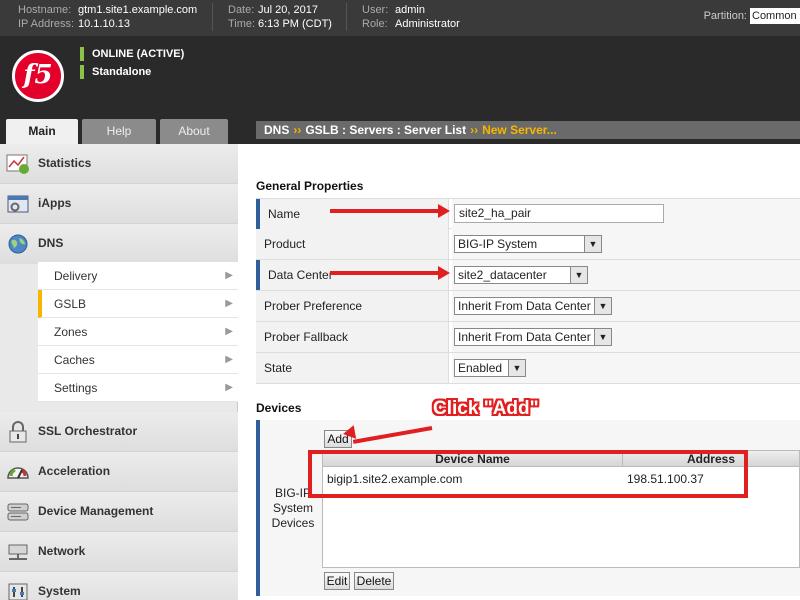  I want to click on submenu-item-settings: Settings ▶, so click(138, 388).